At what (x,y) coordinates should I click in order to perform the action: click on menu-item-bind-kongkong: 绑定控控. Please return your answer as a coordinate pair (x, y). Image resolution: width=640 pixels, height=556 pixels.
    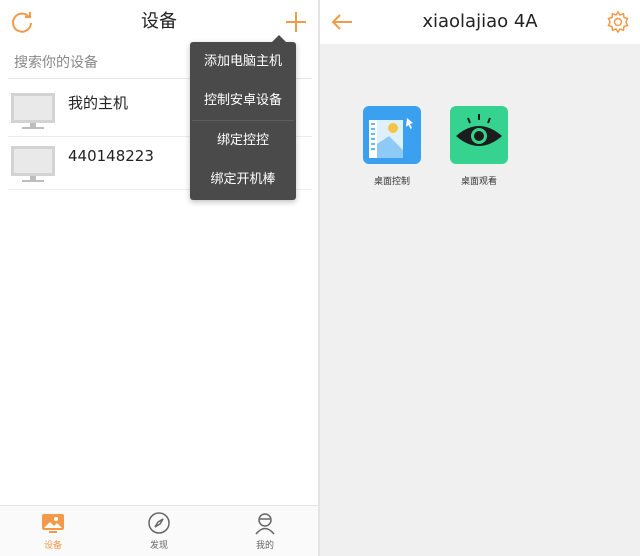
    Looking at the image, I should click on (243, 140).